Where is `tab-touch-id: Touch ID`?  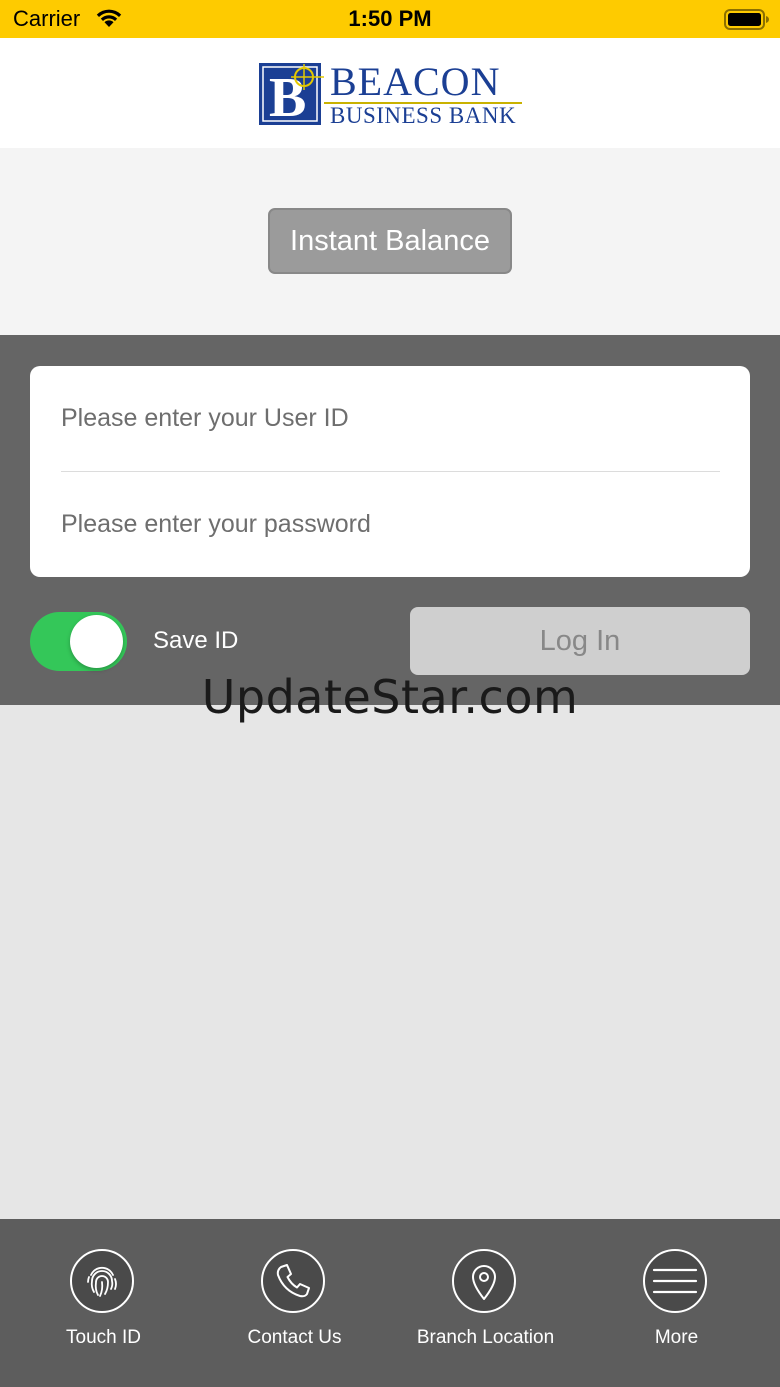
tab-touch-id: Touch ID is located at coordinates (103, 1303).